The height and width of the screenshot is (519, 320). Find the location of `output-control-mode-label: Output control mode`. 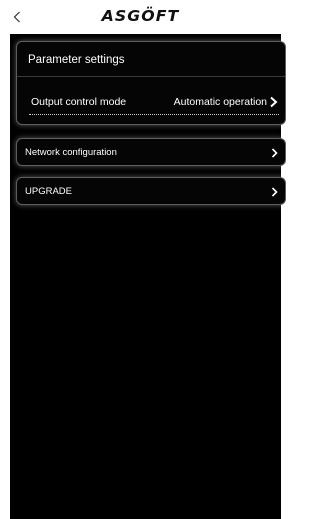

output-control-mode-label: Output control mode is located at coordinates (79, 102).